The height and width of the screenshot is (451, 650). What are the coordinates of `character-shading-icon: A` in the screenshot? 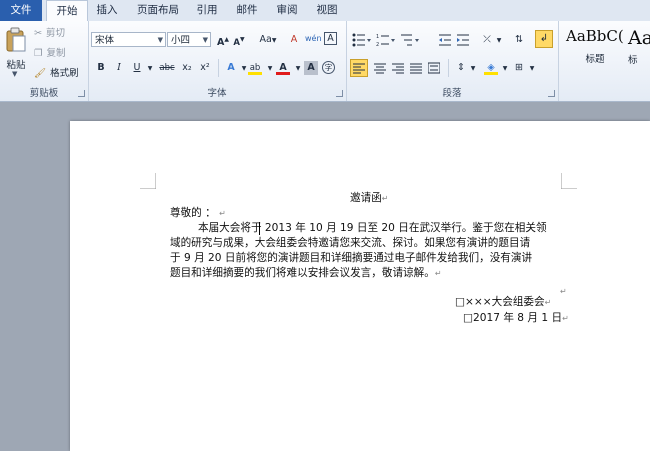 It's located at (311, 68).